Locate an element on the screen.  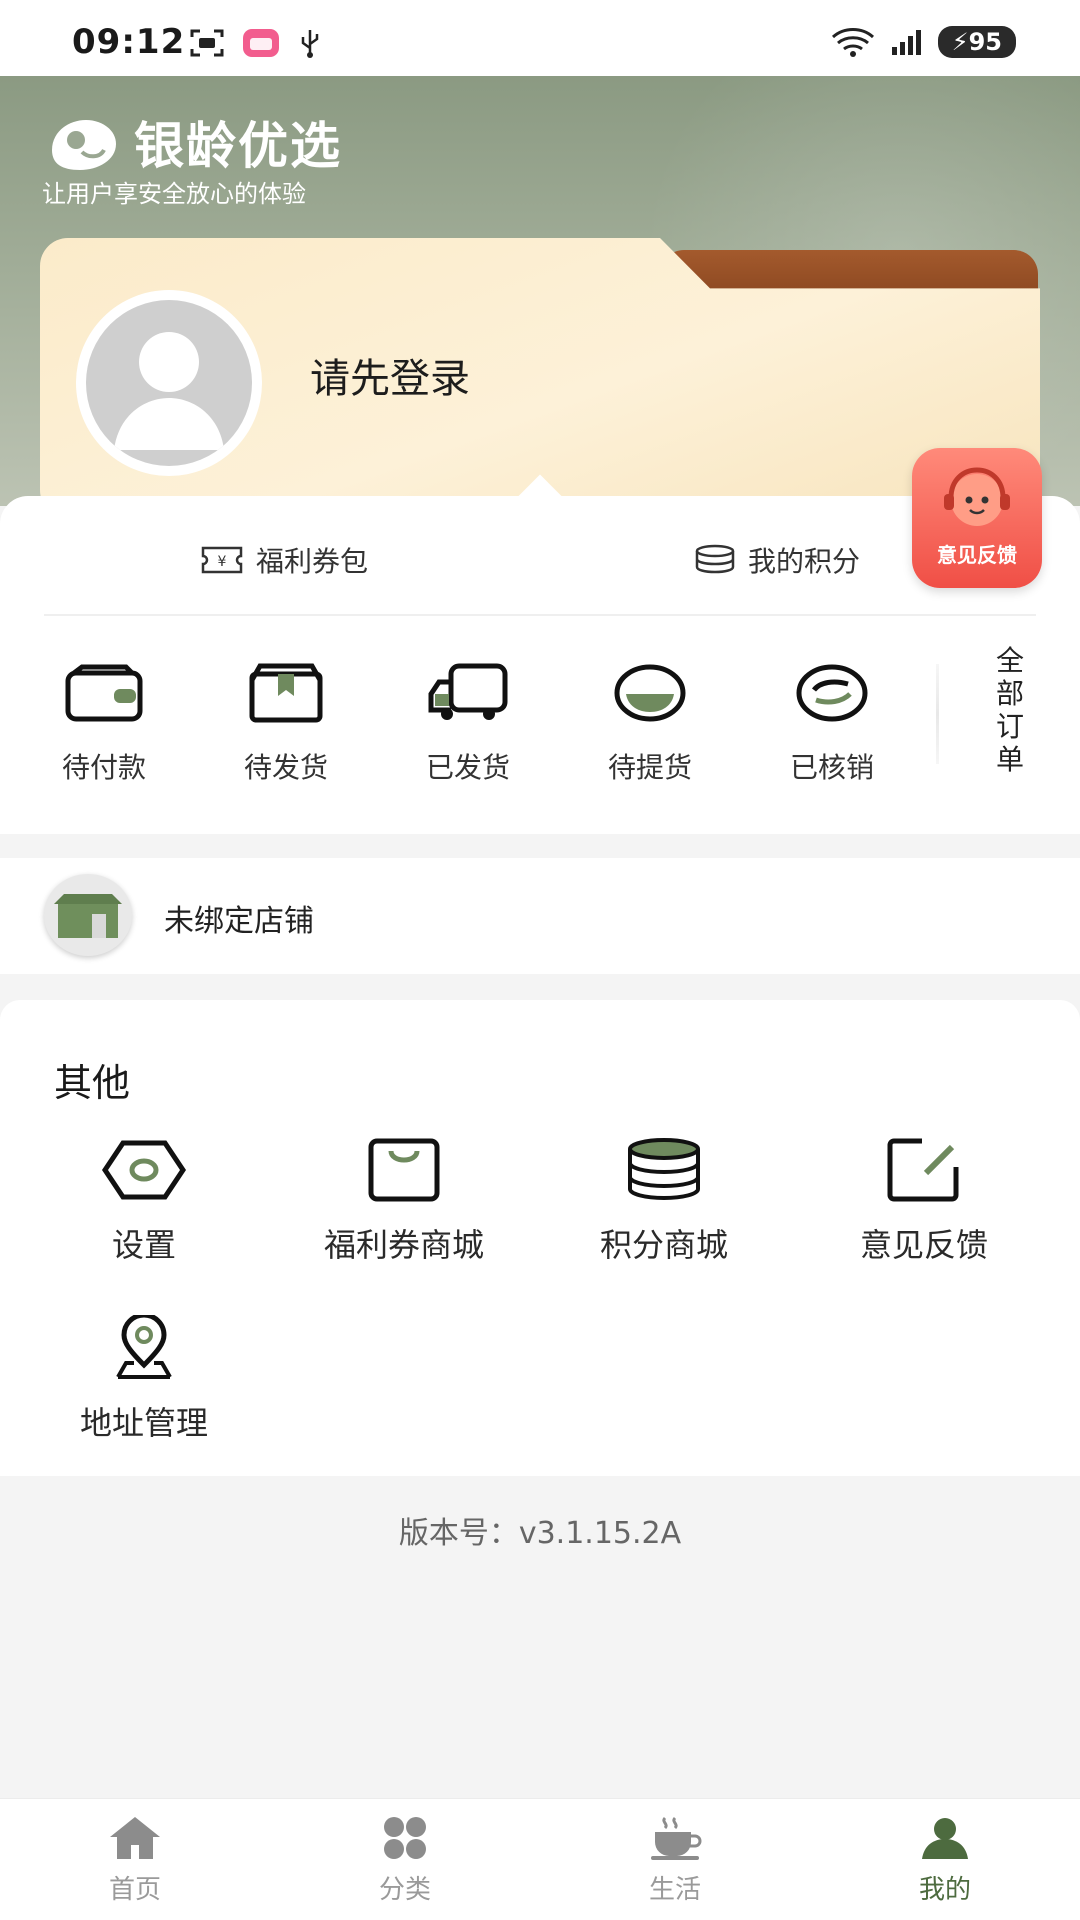
app-tagline: 让用户享安全放心的体验 is located at coordinates (174, 194).